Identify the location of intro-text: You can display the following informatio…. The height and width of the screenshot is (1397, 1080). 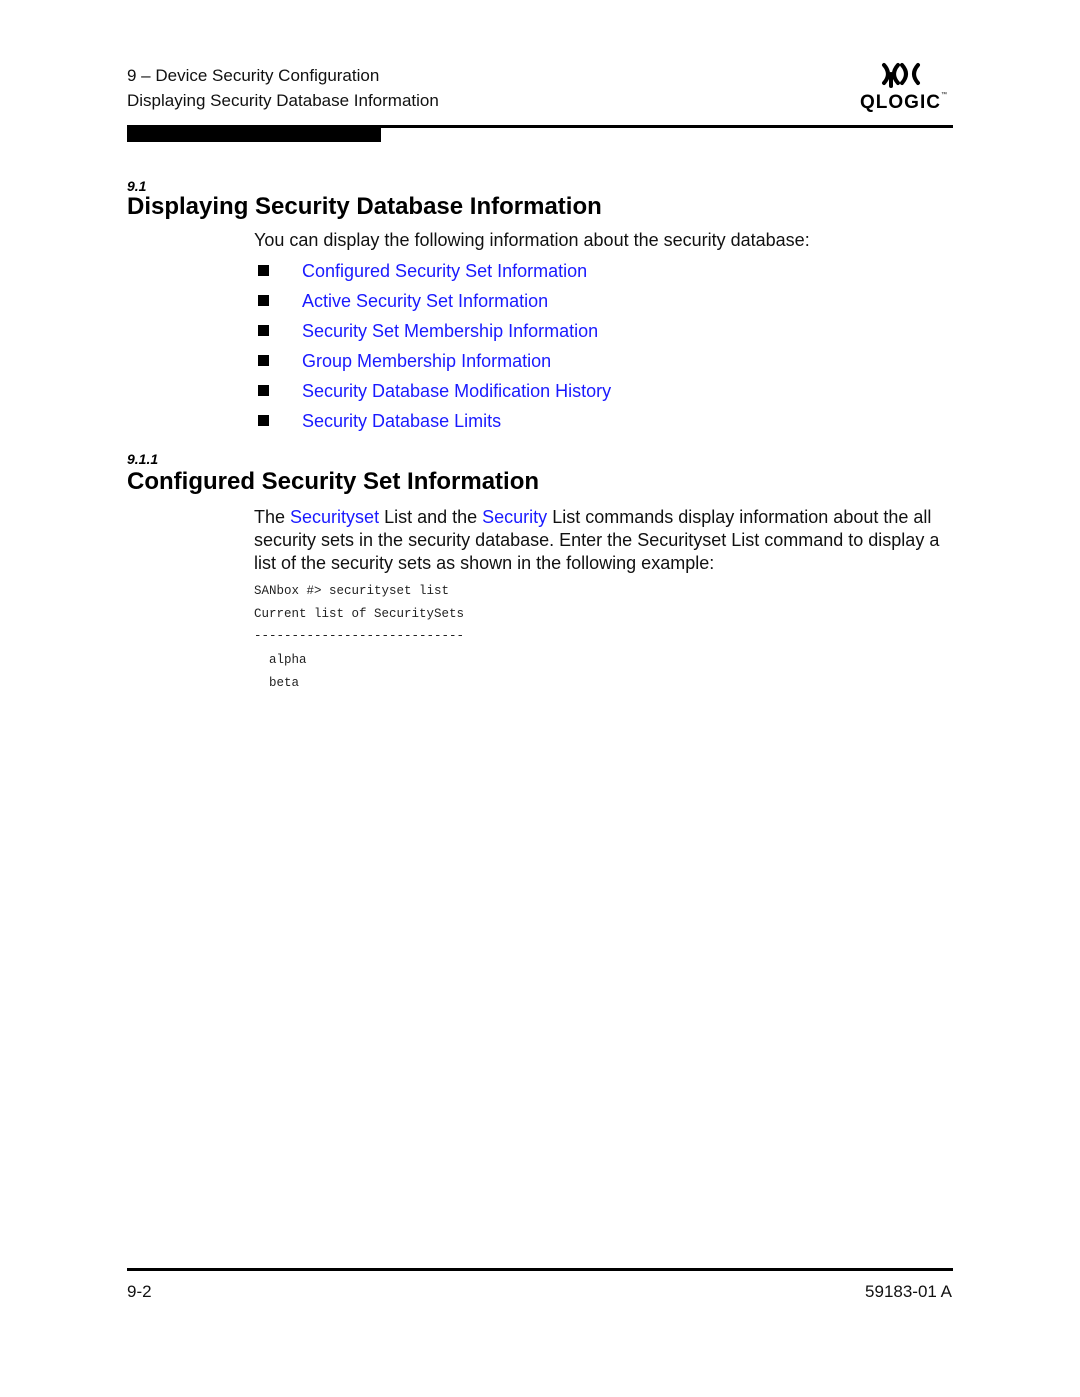
(532, 240).